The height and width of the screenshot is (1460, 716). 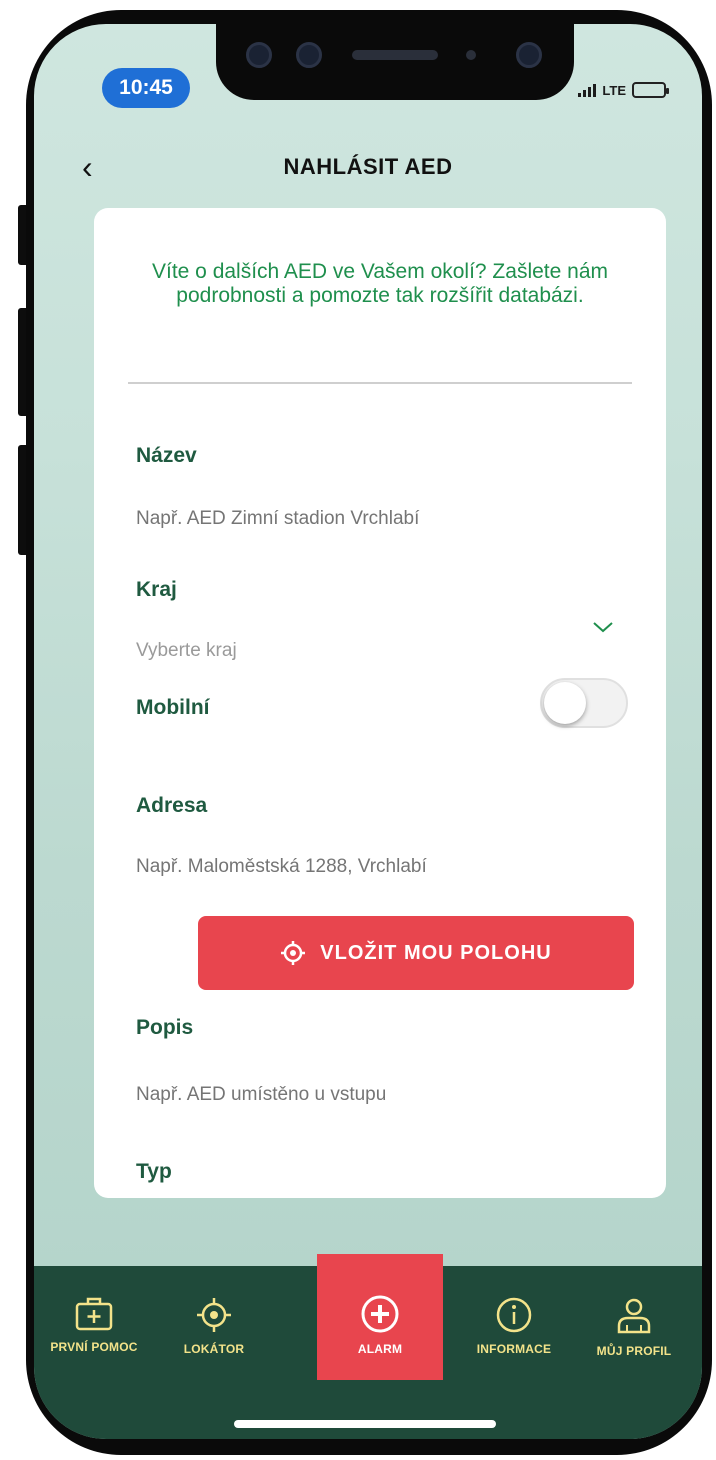 I want to click on address-input, so click(x=381, y=867).